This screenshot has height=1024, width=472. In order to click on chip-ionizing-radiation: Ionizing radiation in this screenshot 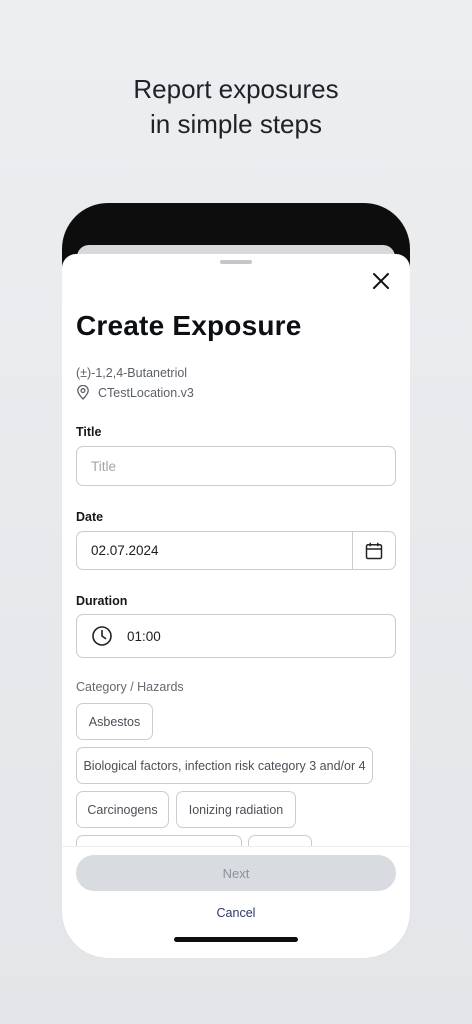, I will do `click(236, 809)`.